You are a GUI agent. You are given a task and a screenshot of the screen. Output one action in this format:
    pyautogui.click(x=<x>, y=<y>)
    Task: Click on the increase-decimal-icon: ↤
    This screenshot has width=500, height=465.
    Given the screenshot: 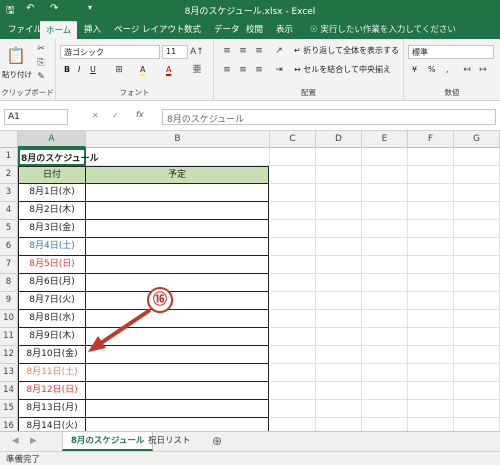 What is the action you would take?
    pyautogui.click(x=467, y=70)
    